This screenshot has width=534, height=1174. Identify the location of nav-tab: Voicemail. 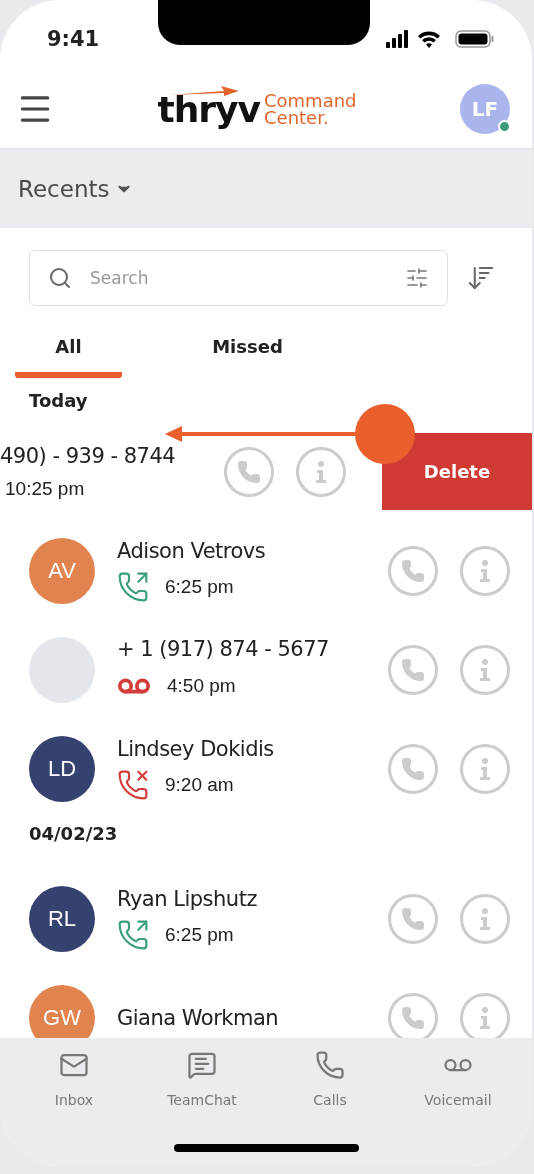
(458, 1079).